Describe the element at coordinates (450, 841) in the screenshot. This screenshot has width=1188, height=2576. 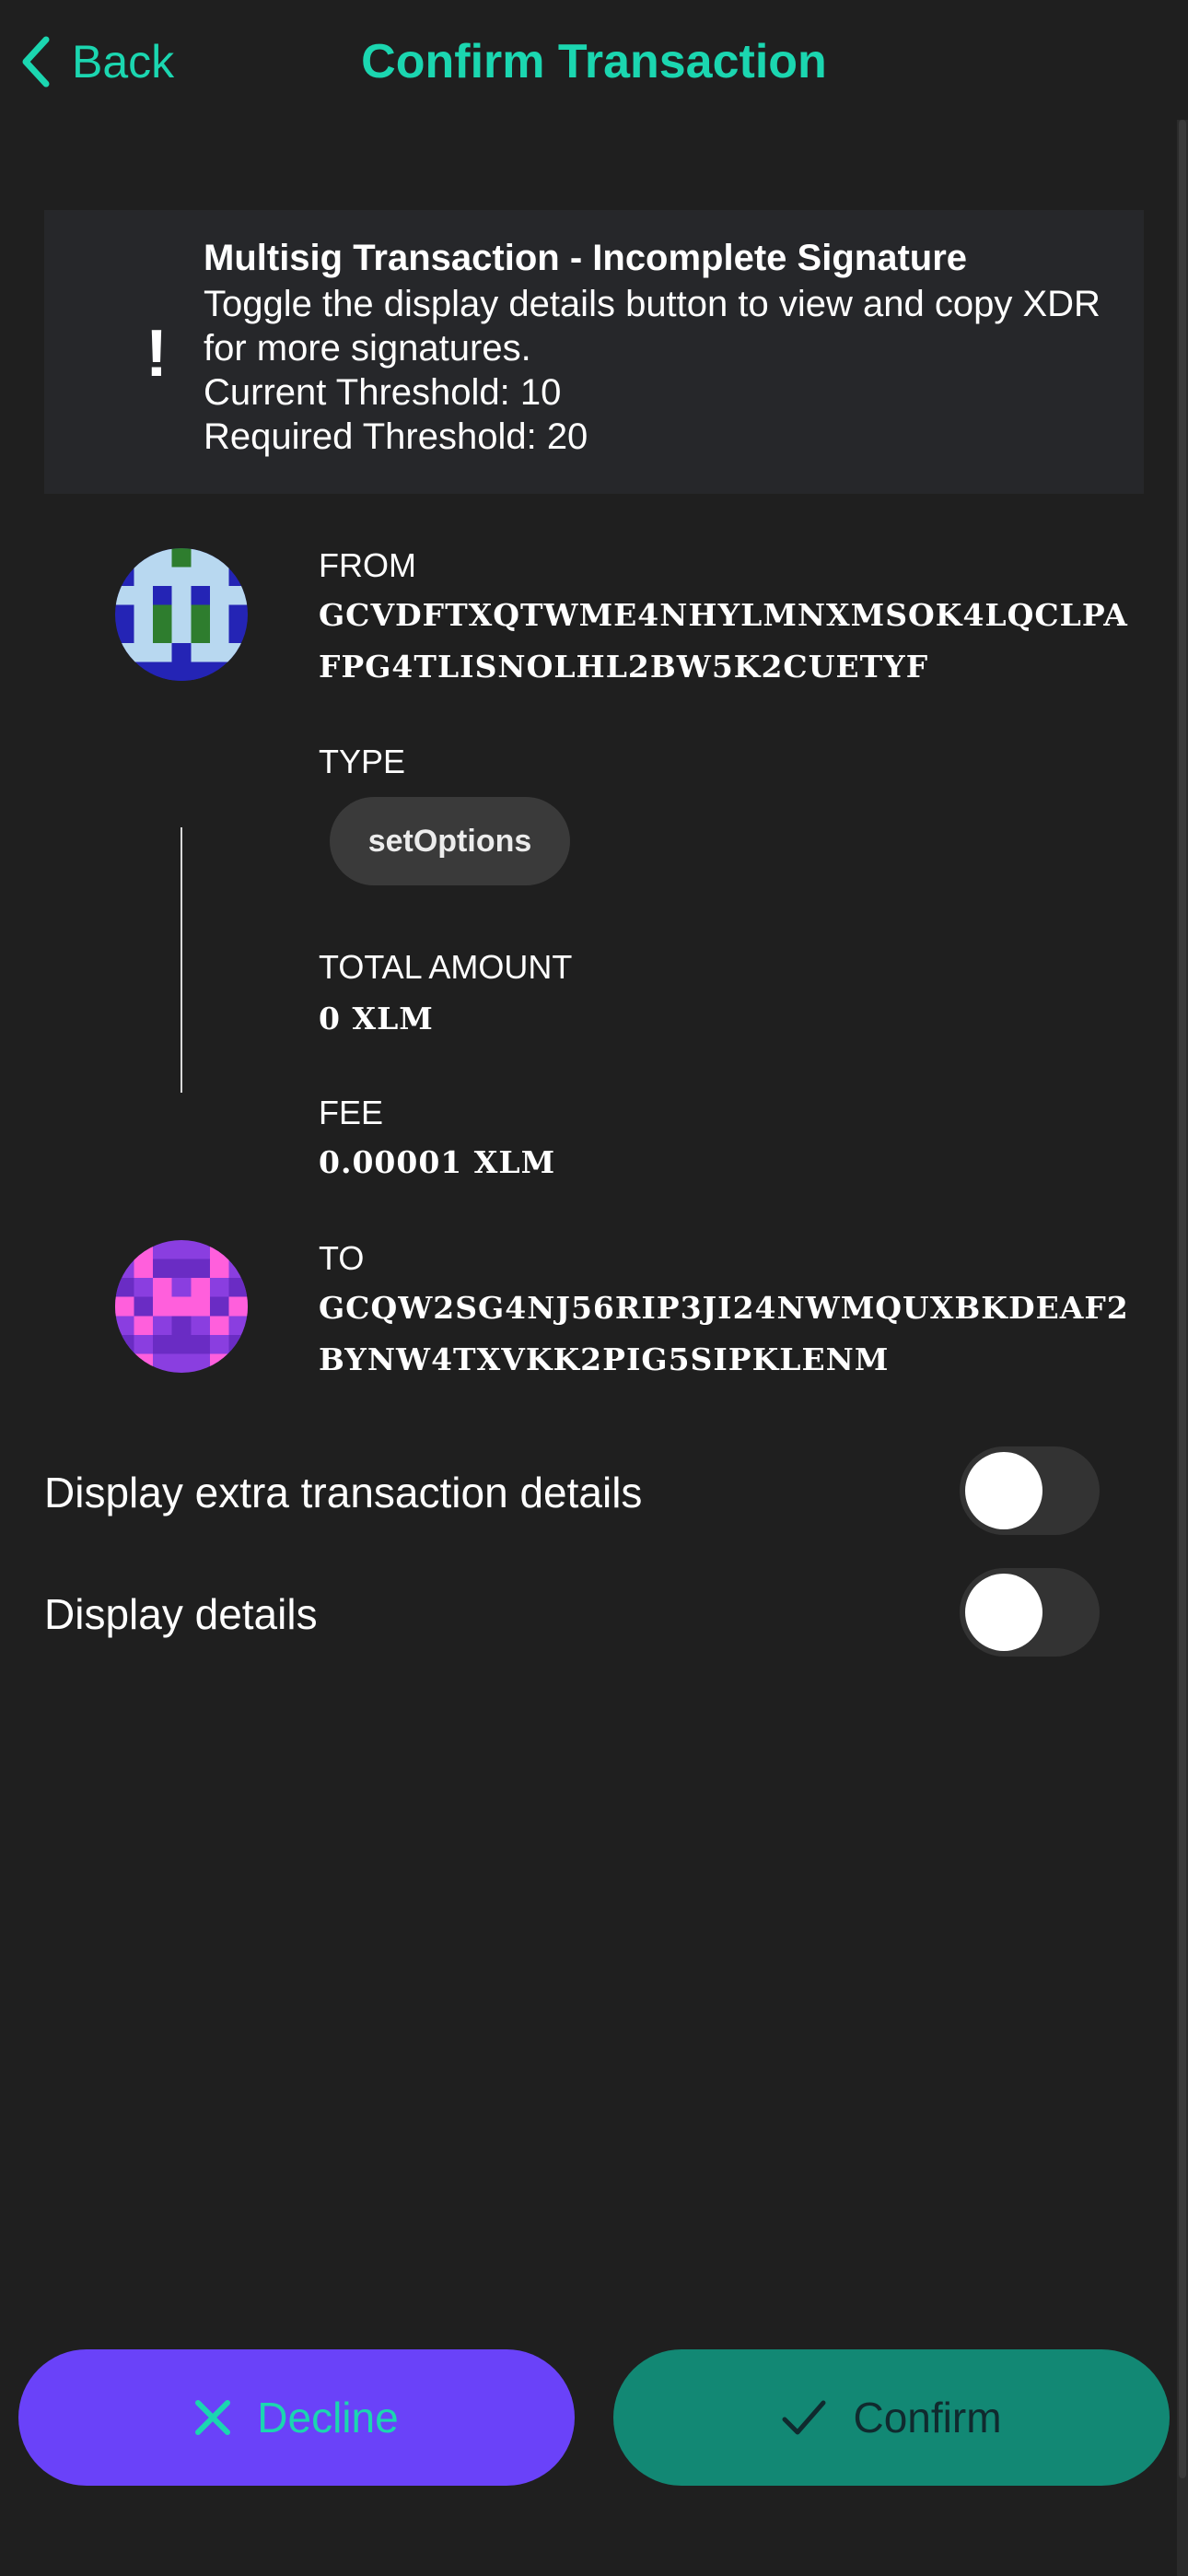
I see `operation-type-badge: setOptions` at that location.